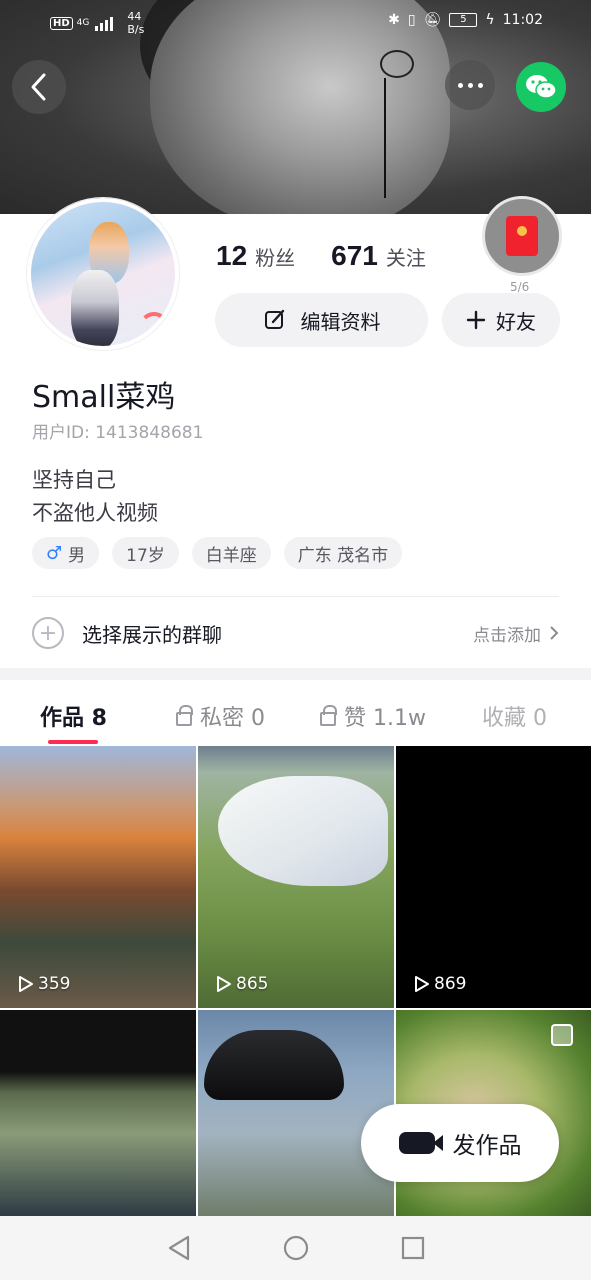 Image resolution: width=591 pixels, height=1280 pixels. I want to click on play-count-value: 865, so click(252, 984).